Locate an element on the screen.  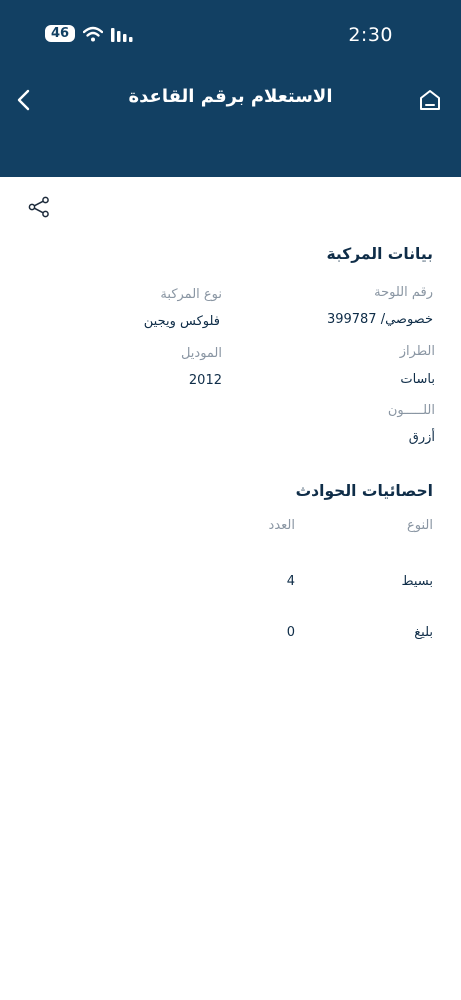
vehicle-section-title: بيانات المركبة is located at coordinates (380, 254).